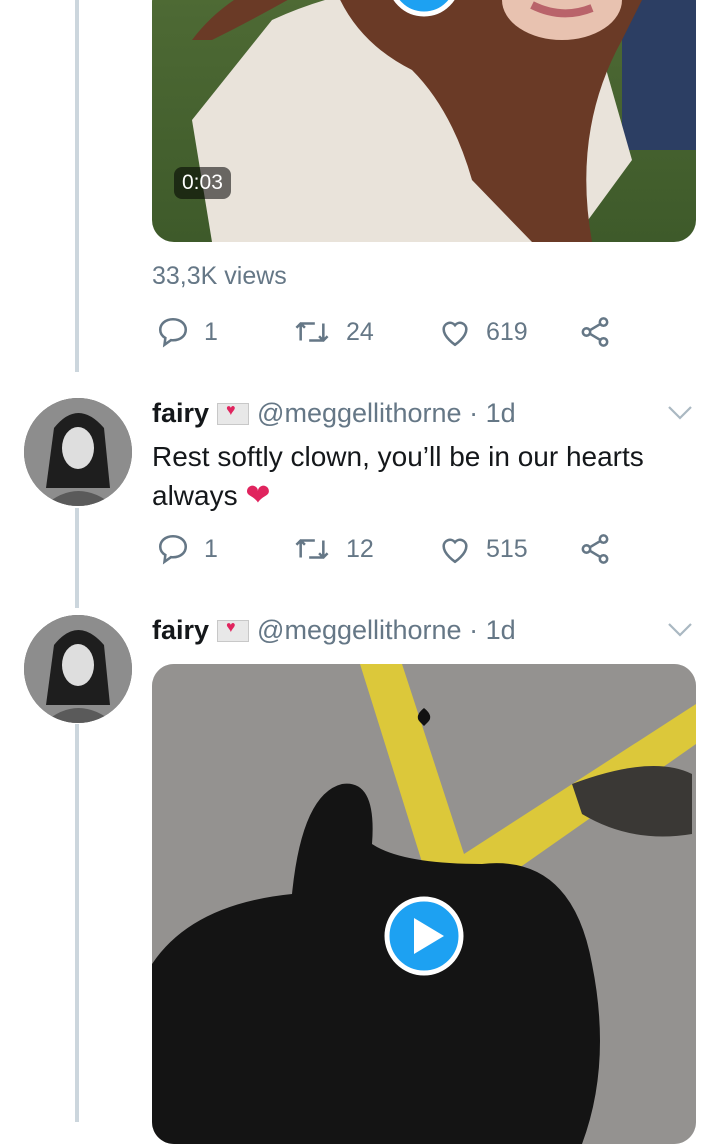  What do you see at coordinates (507, 331) in the screenshot?
I see `like-count: 619` at bounding box center [507, 331].